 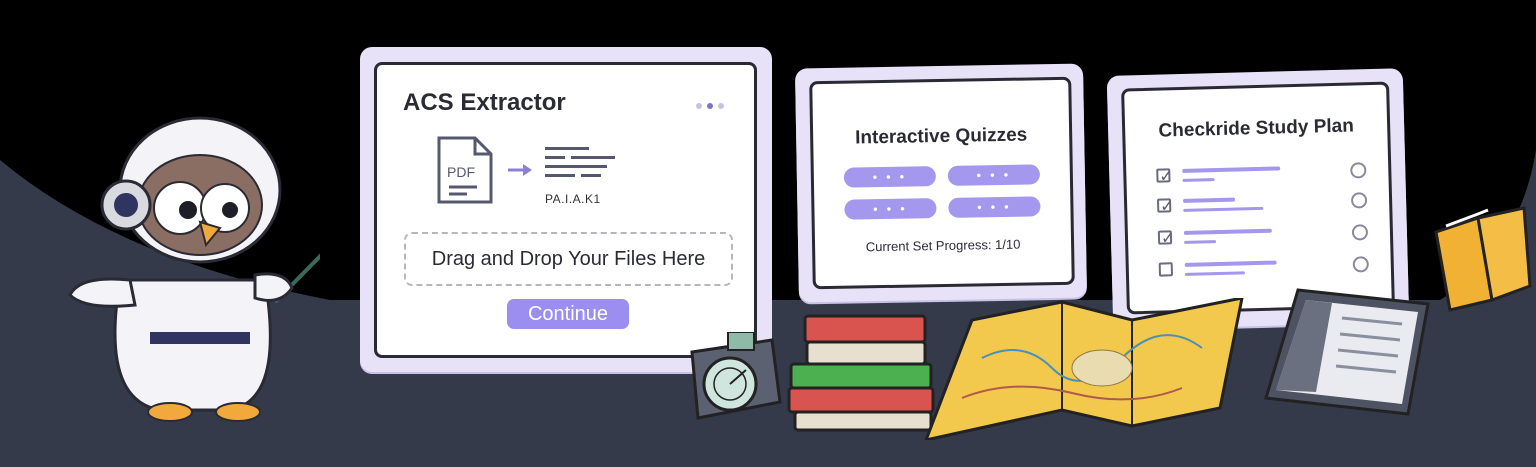 What do you see at coordinates (710, 106) in the screenshot?
I see `more-options-icon` at bounding box center [710, 106].